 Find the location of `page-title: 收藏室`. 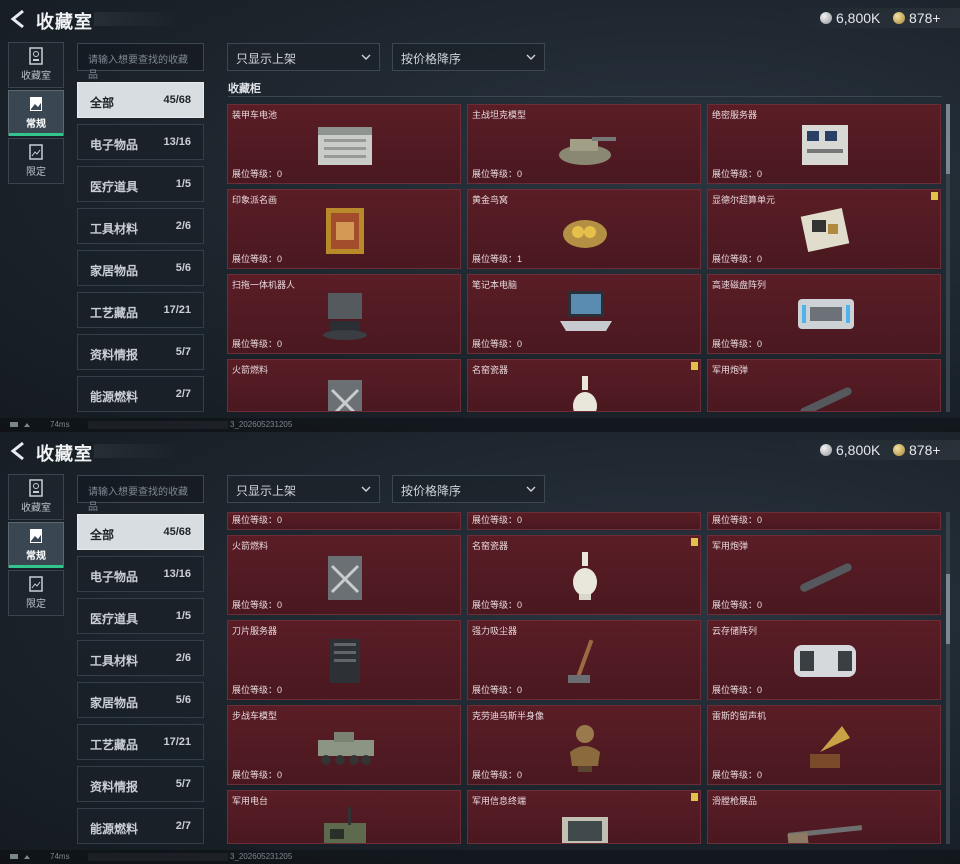

page-title: 收藏室 is located at coordinates (64, 22).